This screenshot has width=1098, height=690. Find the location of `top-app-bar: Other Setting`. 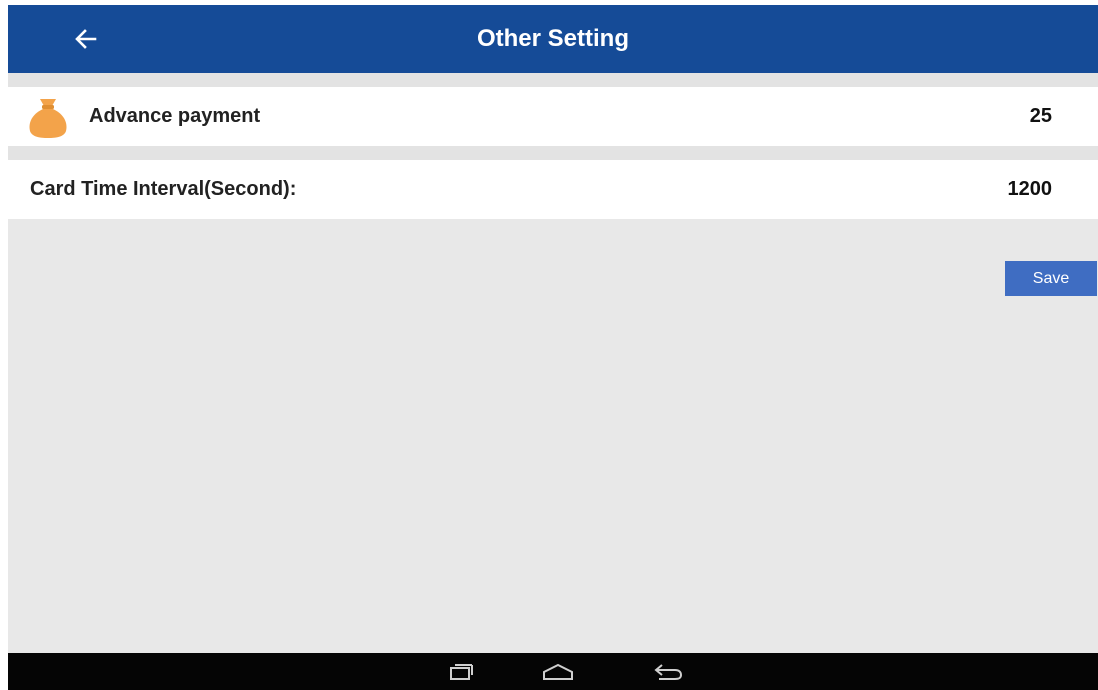

top-app-bar: Other Setting is located at coordinates (553, 39).